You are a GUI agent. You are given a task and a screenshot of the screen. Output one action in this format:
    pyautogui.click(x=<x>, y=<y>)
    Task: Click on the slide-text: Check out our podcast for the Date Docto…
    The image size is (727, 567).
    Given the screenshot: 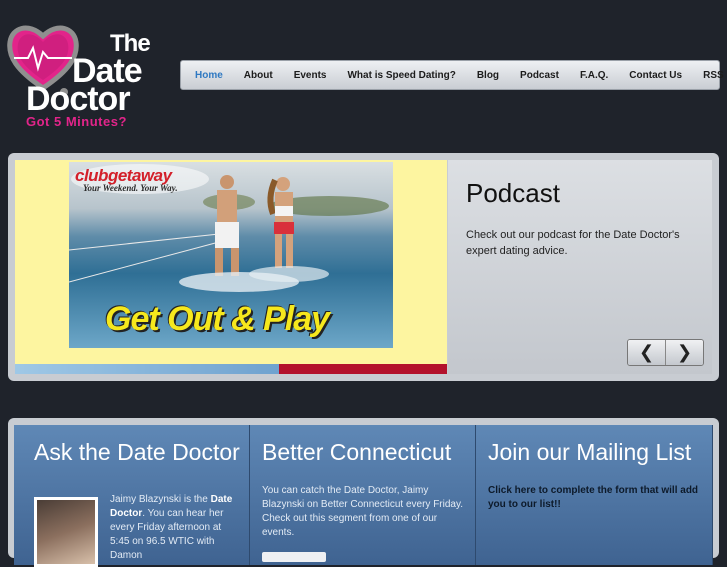 What is the action you would take?
    pyautogui.click(x=573, y=243)
    